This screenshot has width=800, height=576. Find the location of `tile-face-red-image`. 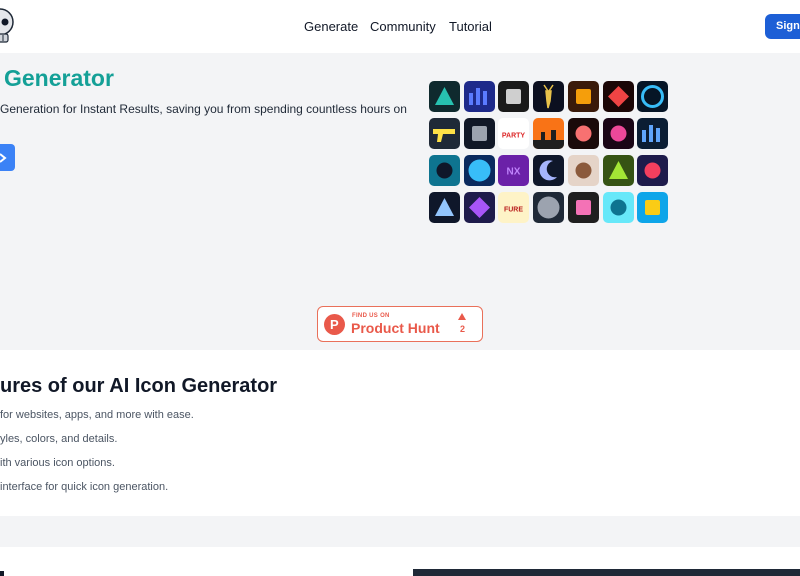

tile-face-red-image is located at coordinates (583, 133).